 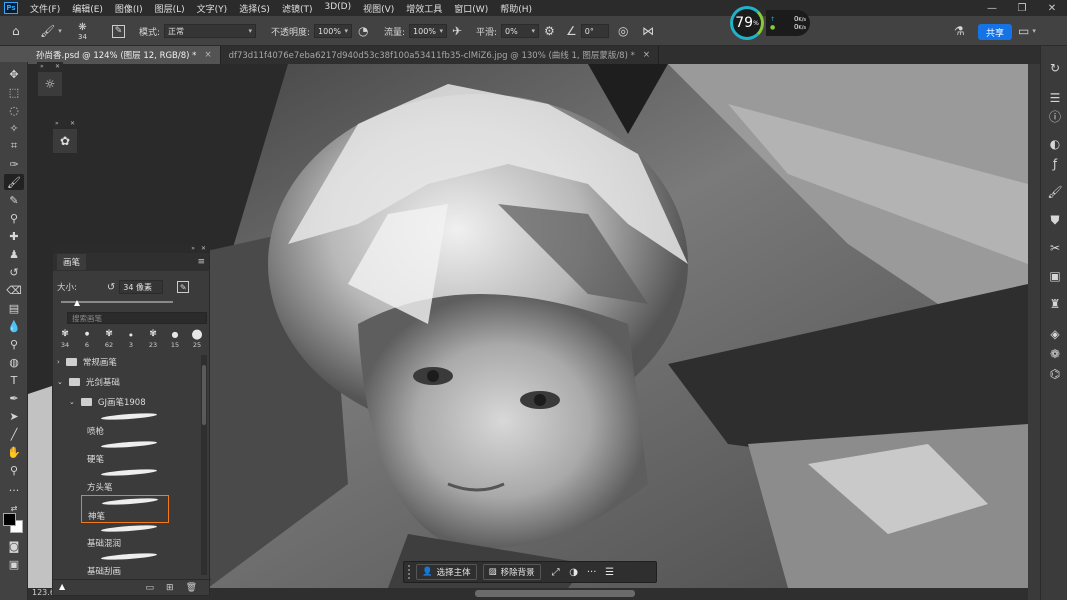 I want to click on brush-preview-toggle-icon: ▲, so click(x=62, y=586).